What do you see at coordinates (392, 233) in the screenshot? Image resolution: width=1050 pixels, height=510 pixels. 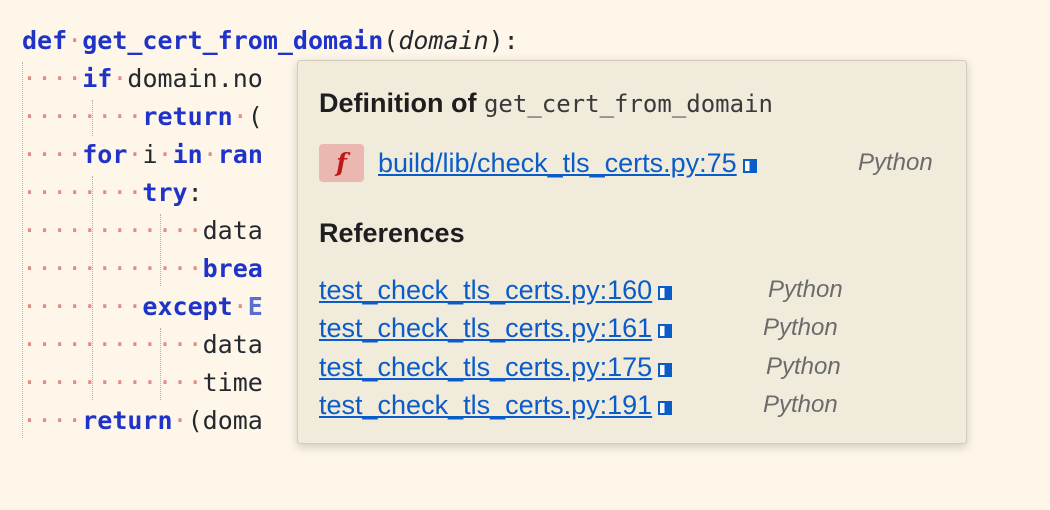 I see `references-heading: References` at bounding box center [392, 233].